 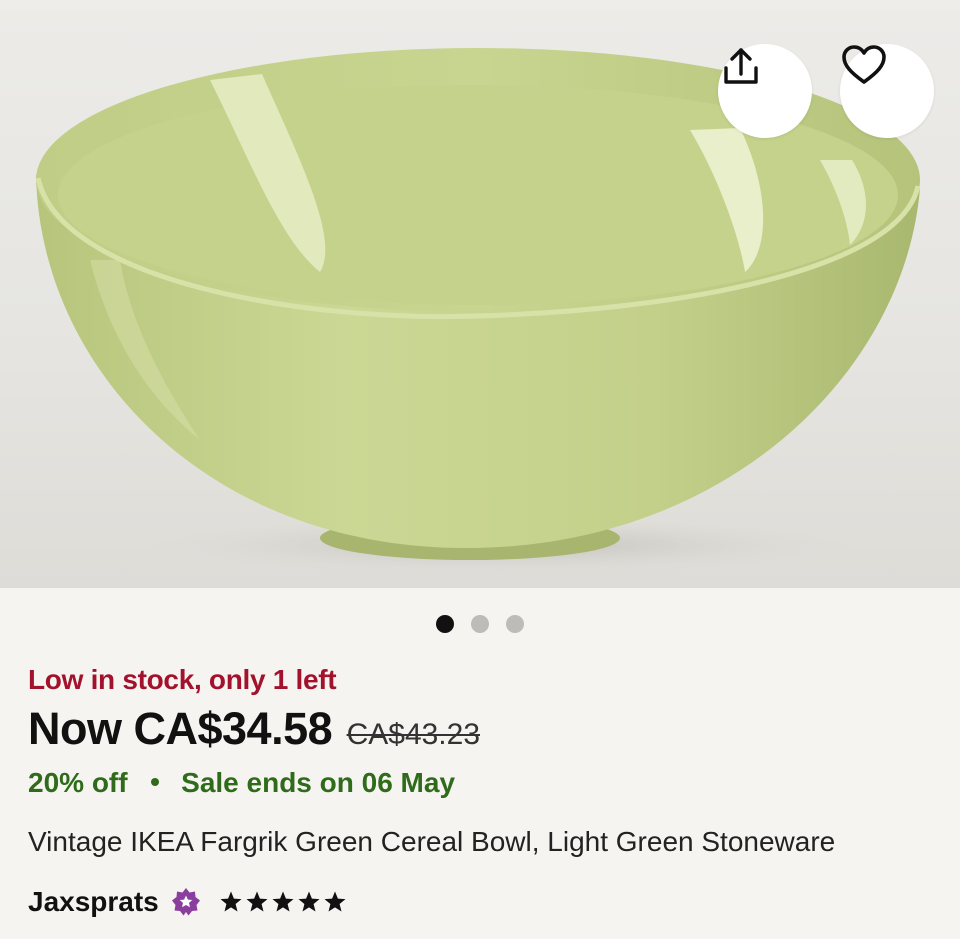 I want to click on gallery-pagination, so click(x=480, y=624).